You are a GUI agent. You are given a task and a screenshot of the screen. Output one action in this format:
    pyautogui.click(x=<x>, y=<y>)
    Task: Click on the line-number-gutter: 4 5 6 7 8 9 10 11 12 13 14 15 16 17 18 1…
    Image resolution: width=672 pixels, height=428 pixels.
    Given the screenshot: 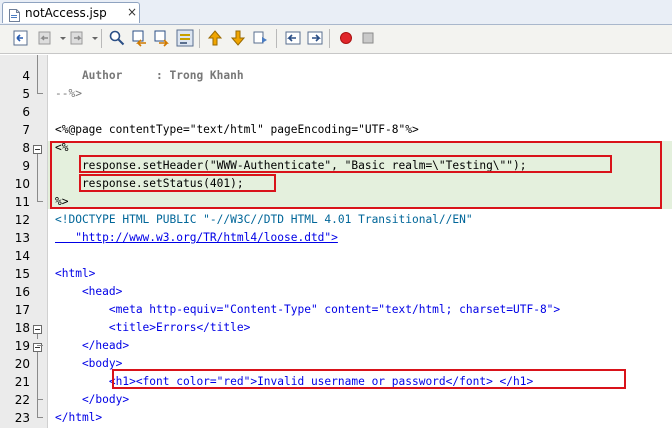 What is the action you would take?
    pyautogui.click(x=24, y=241)
    